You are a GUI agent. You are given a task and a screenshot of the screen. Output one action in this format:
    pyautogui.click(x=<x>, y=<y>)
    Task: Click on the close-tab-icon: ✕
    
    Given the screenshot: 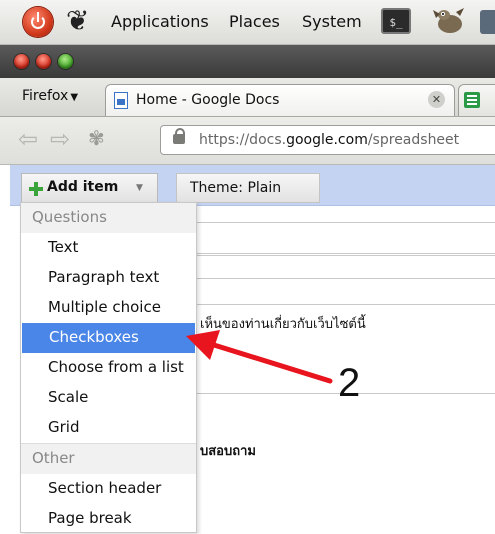 What is the action you would take?
    pyautogui.click(x=436, y=99)
    